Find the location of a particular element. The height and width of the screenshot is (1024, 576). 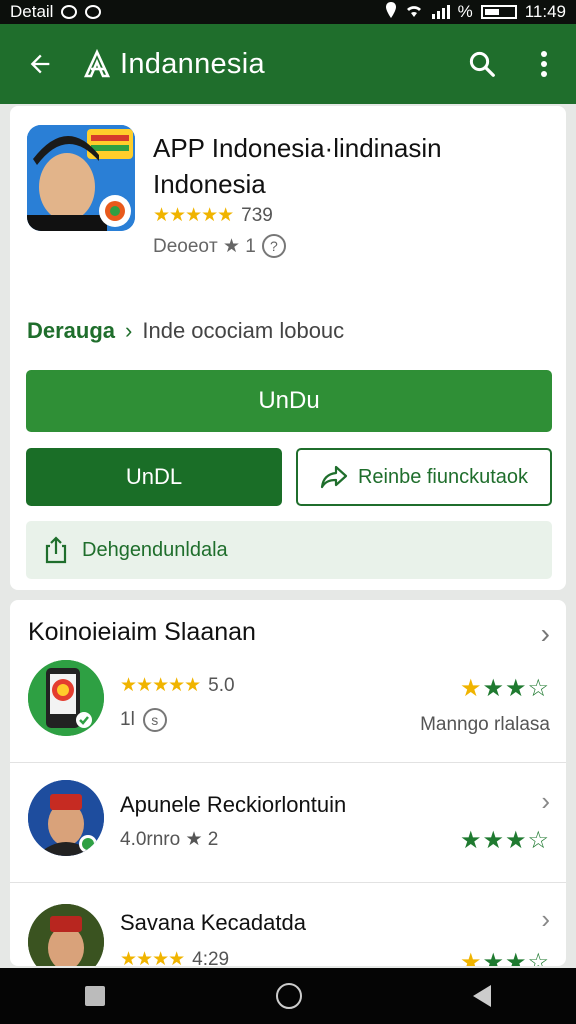

item-meta: 4.0rnro ★ 2 is located at coordinates (169, 839).